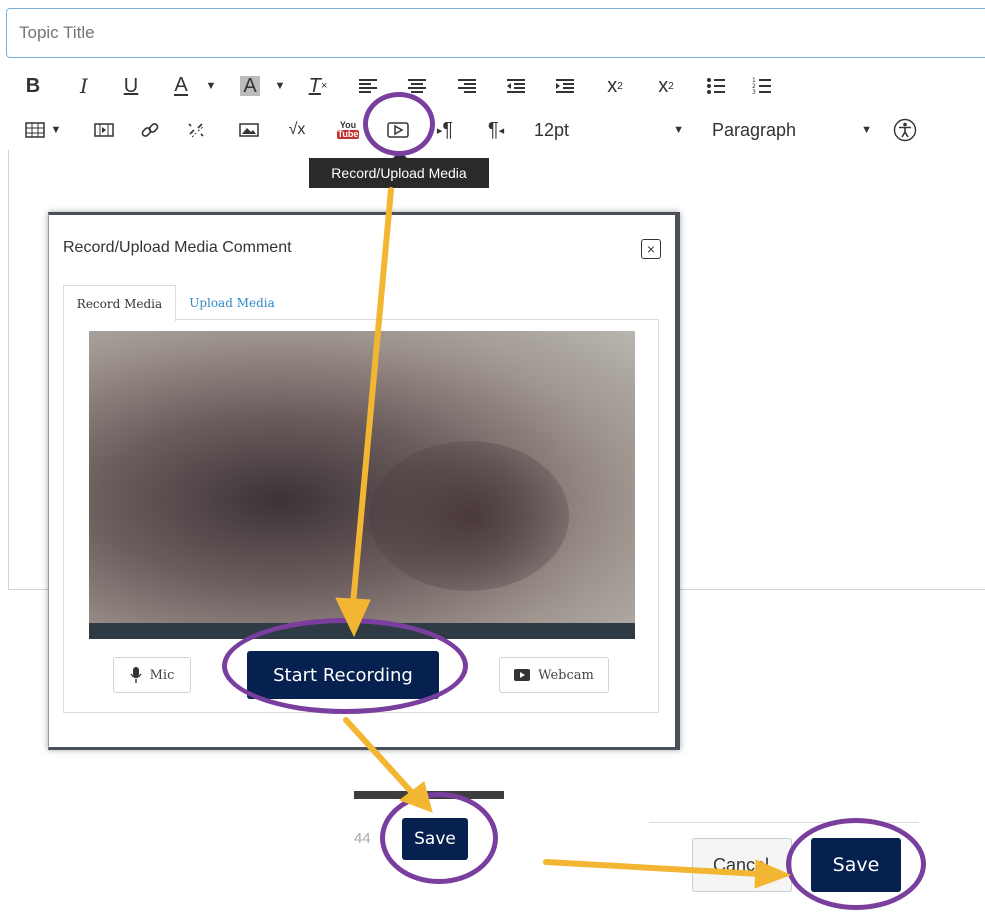 The image size is (985, 913). What do you see at coordinates (372, 397) in the screenshot?
I see `arrow-to-start-recording` at bounding box center [372, 397].